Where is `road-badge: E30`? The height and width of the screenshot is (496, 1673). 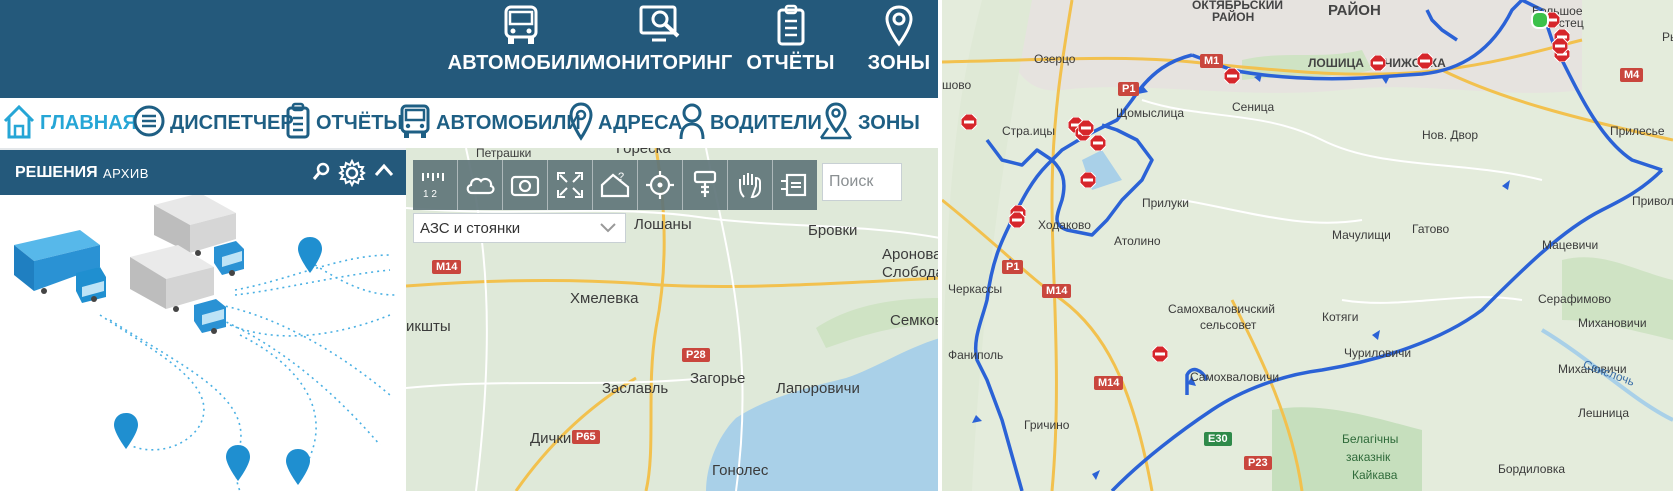
road-badge: E30 is located at coordinates (1218, 439).